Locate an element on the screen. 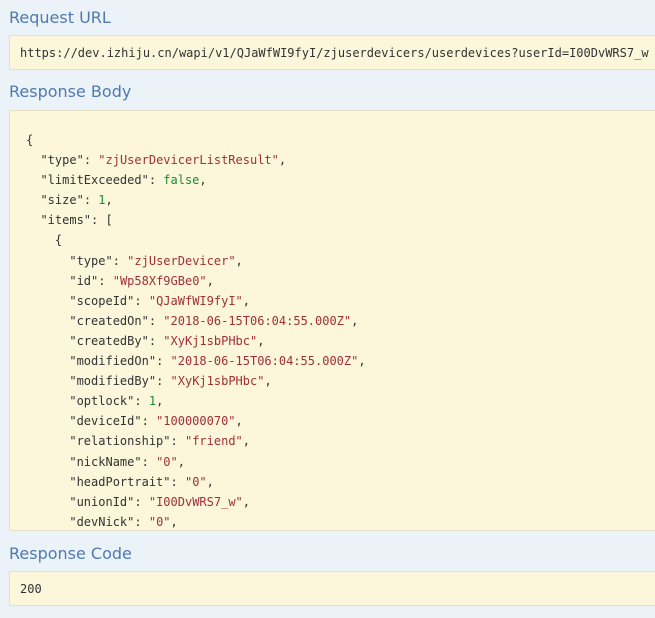  code-line: "optlock": 1, is located at coordinates (116, 401).